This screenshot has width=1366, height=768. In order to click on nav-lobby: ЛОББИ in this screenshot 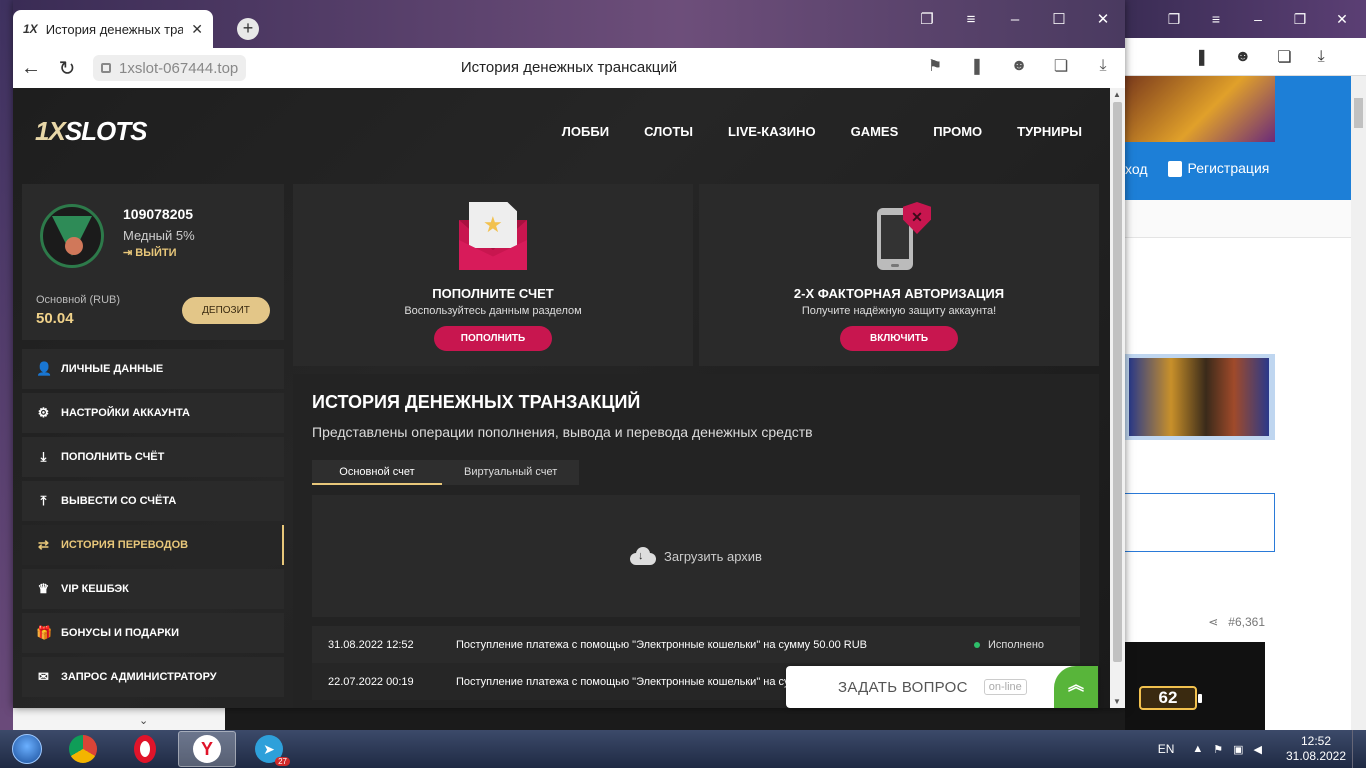, I will do `click(585, 131)`.